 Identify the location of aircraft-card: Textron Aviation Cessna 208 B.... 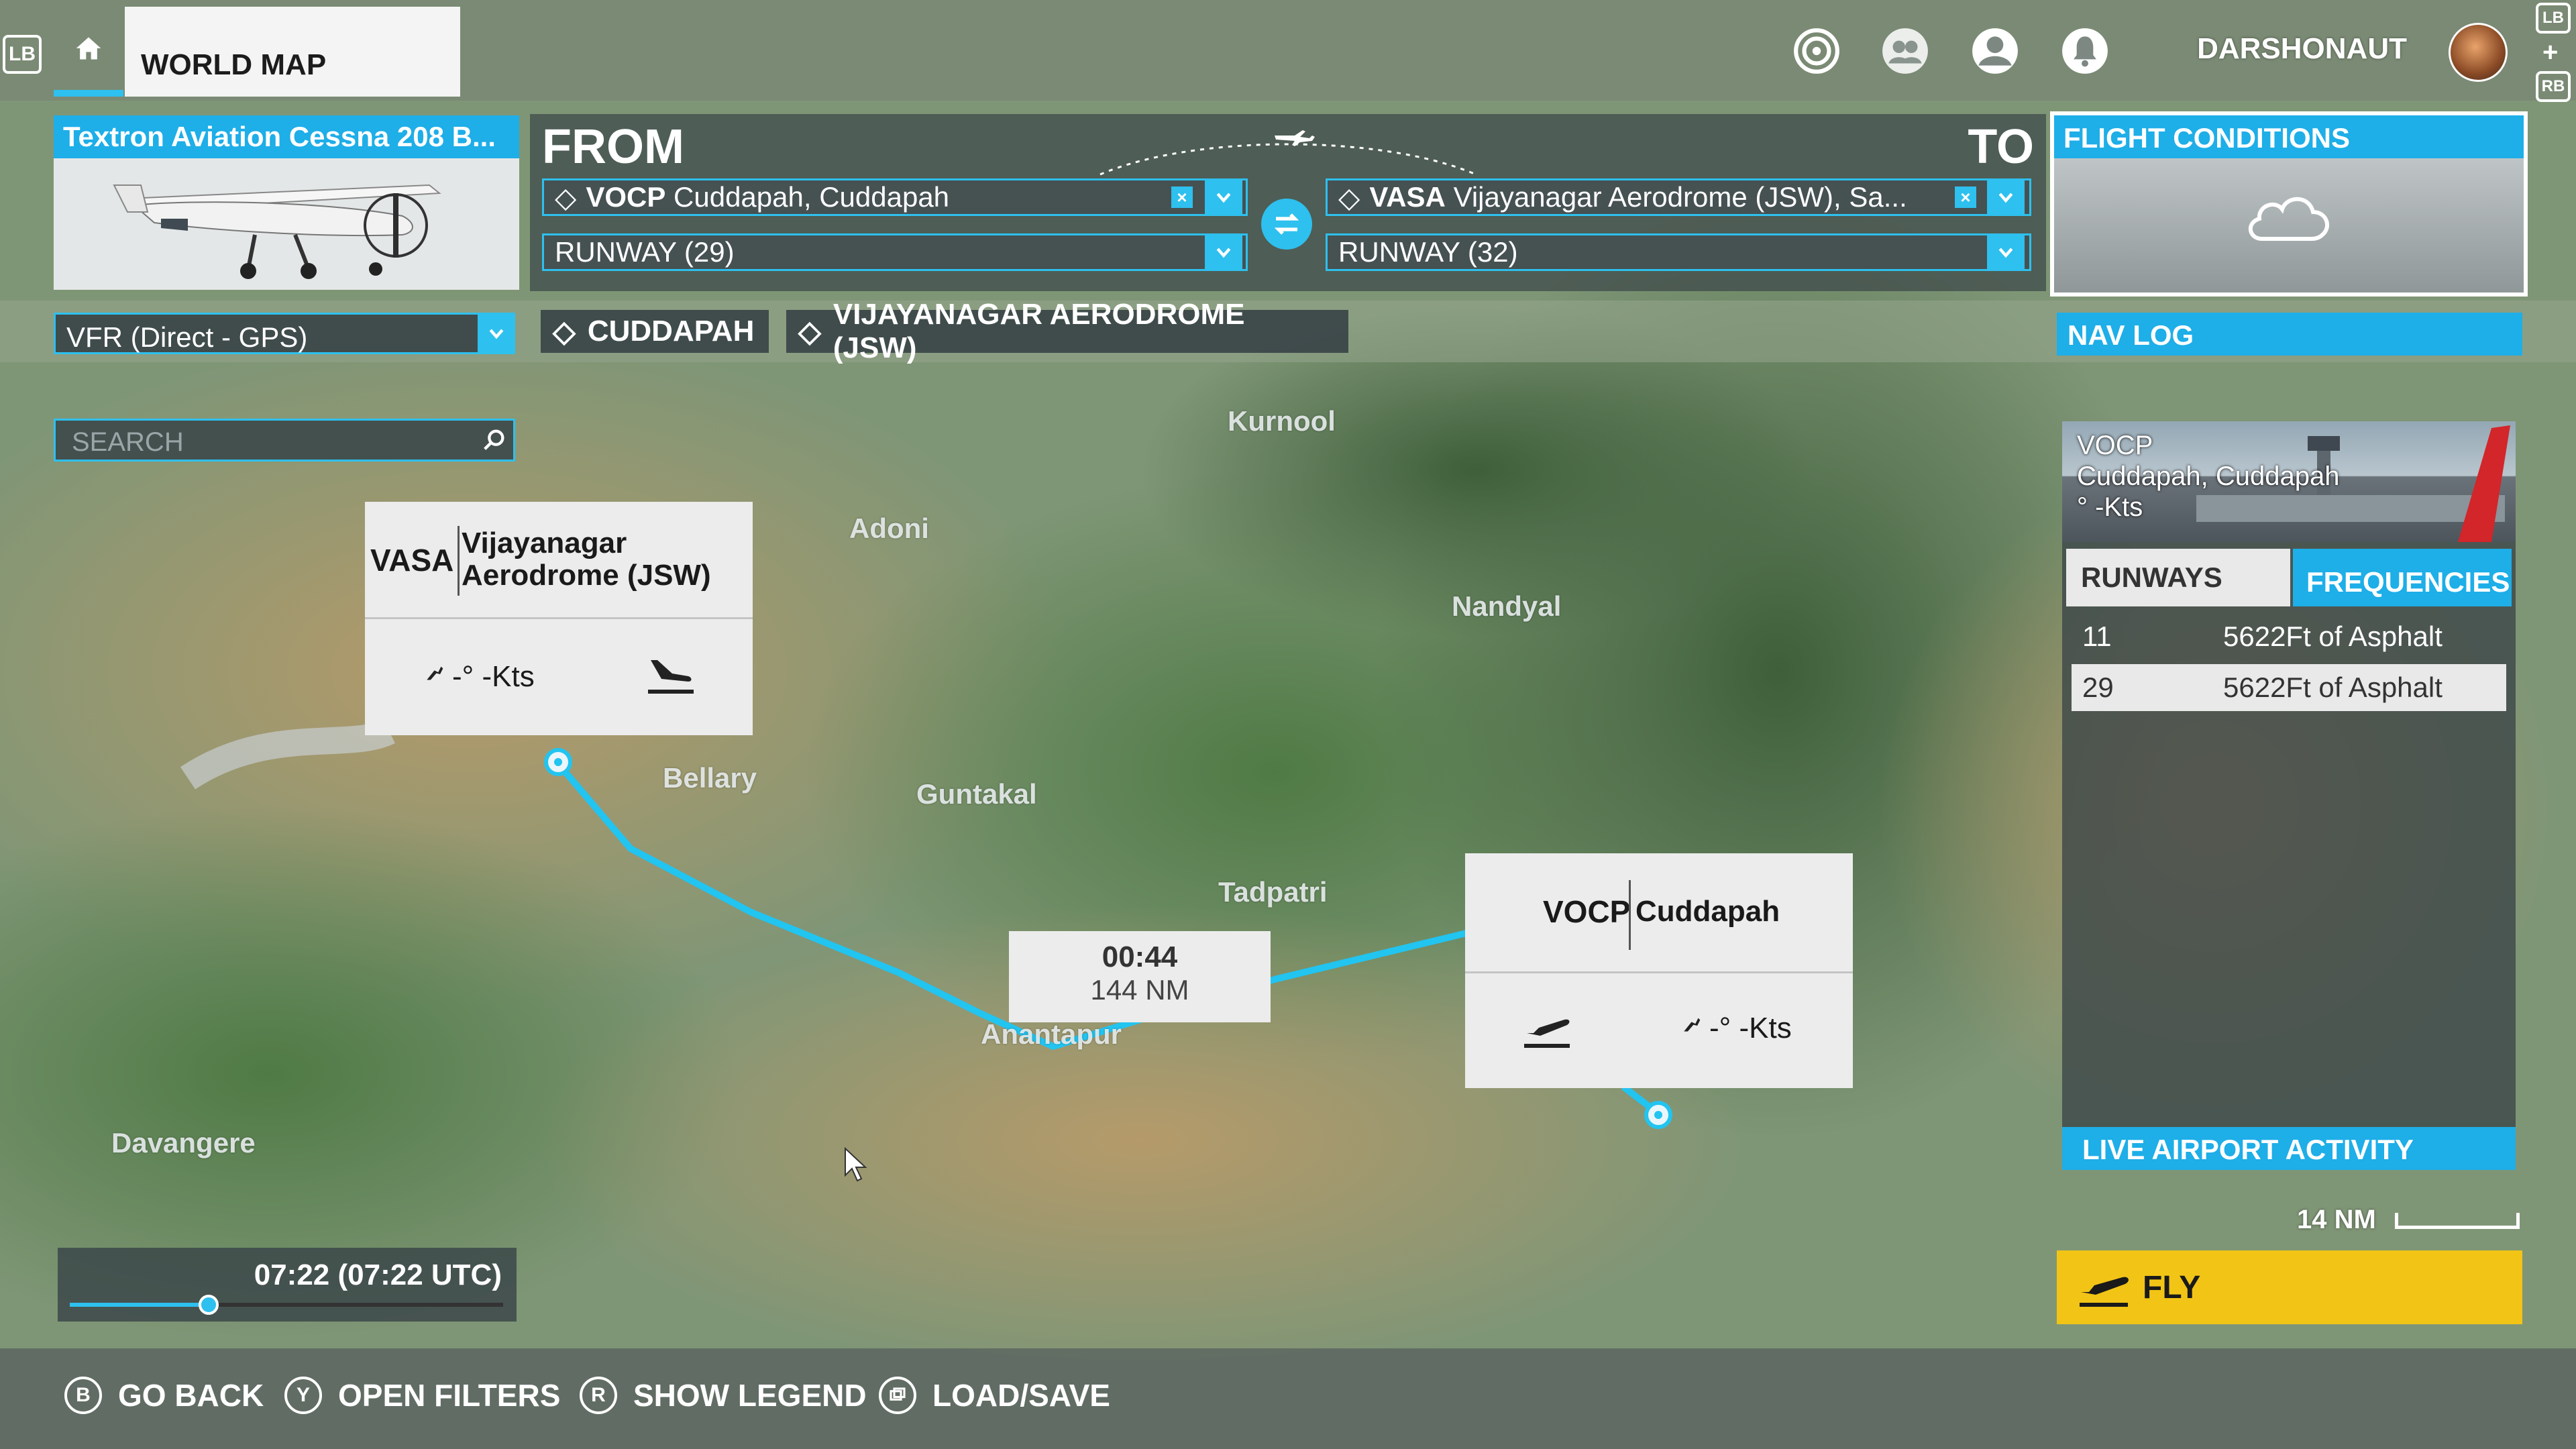
(286, 202).